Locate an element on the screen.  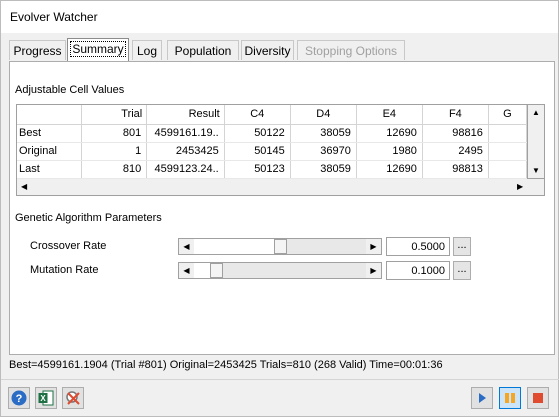
ga-params-heading: Genetic Algorithm Parameters is located at coordinates (88, 218).